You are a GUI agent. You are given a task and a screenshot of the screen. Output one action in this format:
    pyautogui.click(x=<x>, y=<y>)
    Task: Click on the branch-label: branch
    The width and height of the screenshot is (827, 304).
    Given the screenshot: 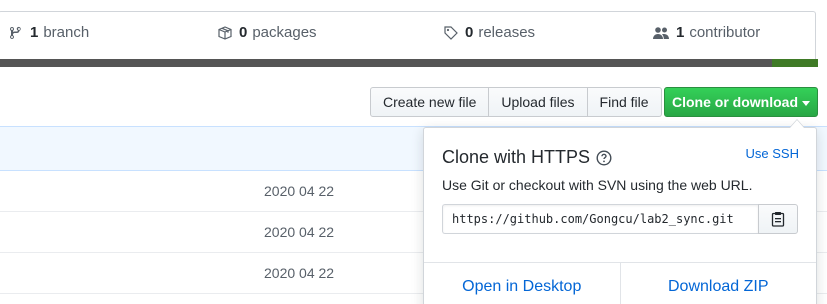 What is the action you would take?
    pyautogui.click(x=66, y=32)
    